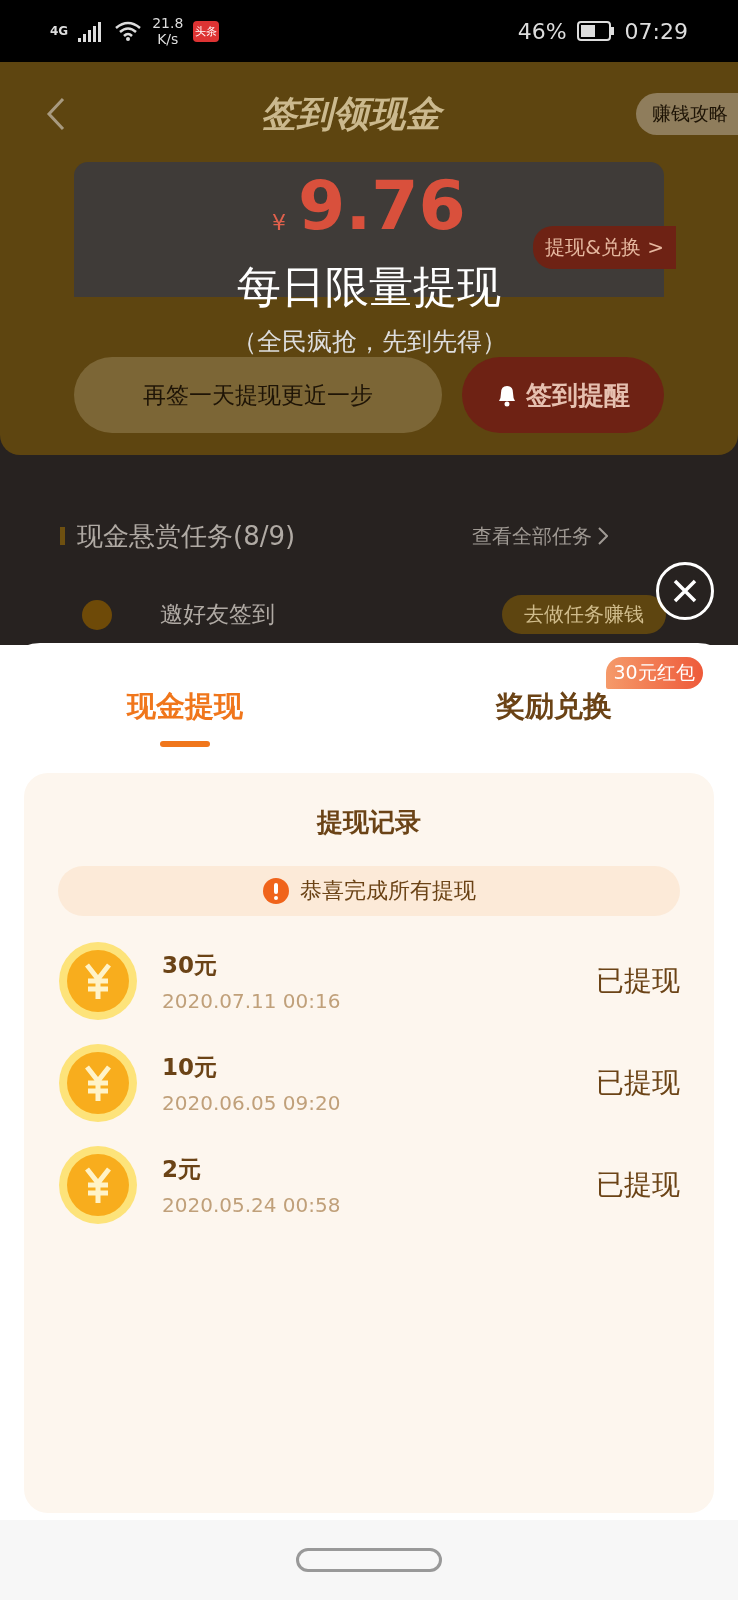 This screenshot has width=738, height=1600. Describe the element at coordinates (369, 1560) in the screenshot. I see `home-indicator` at that location.